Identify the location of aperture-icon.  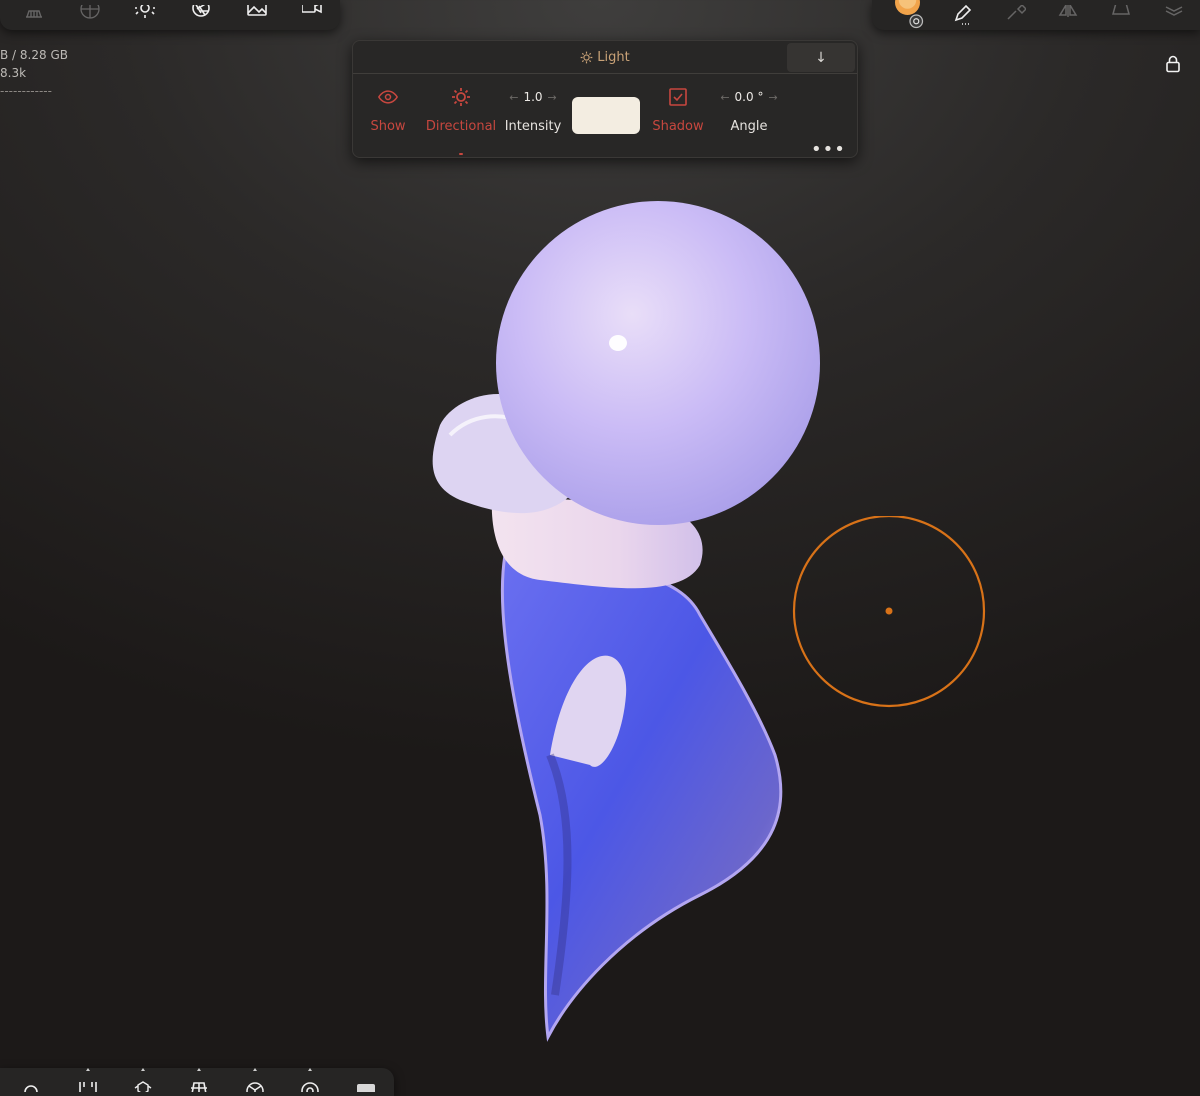
(201, 15).